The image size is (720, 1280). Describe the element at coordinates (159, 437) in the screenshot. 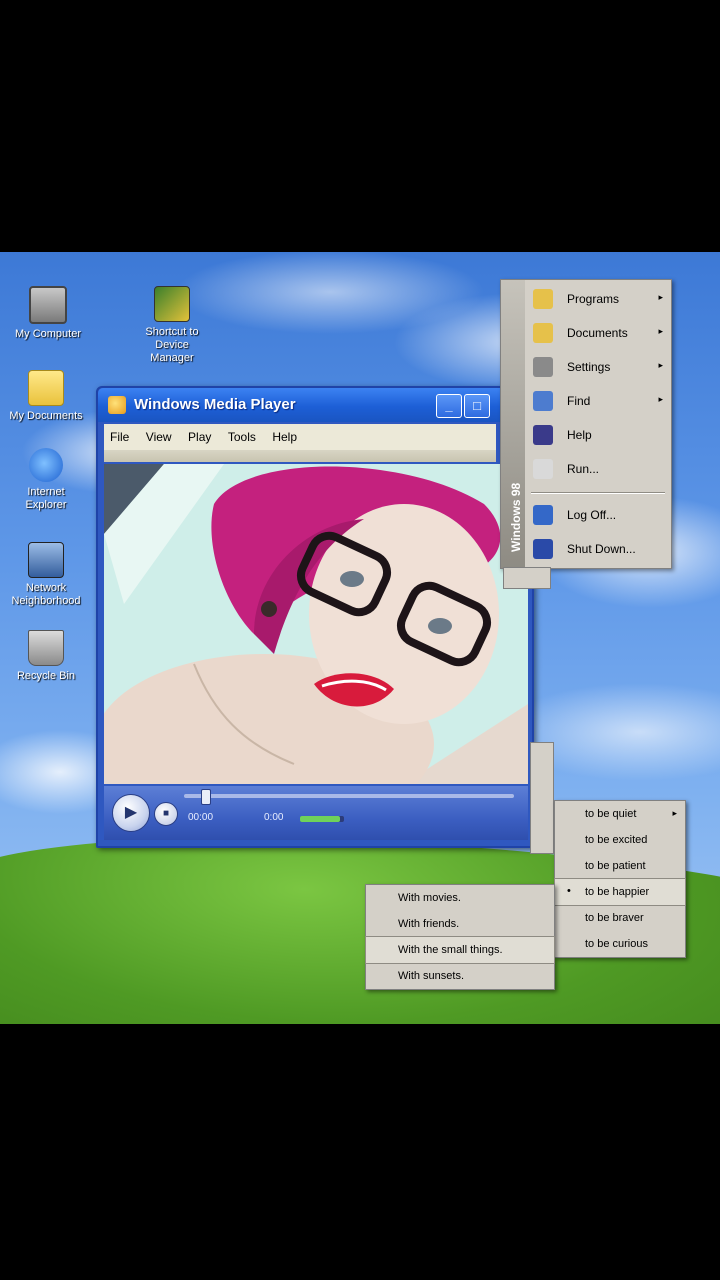

I see `menu-view: View` at that location.